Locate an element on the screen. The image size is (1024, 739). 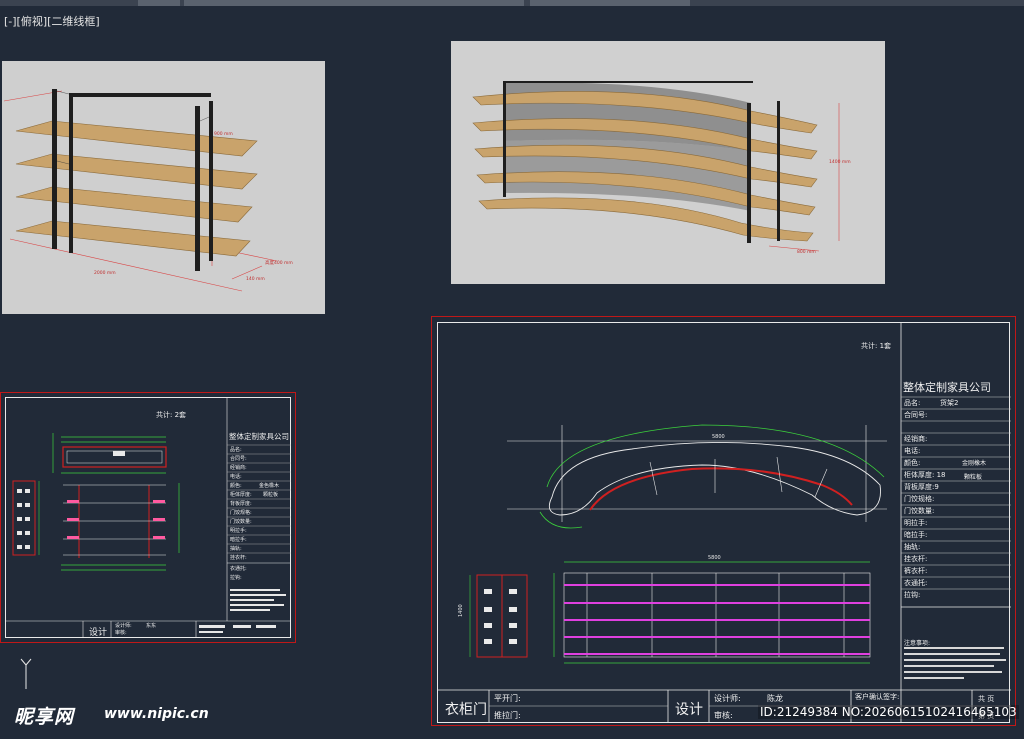
watermark-url: www.nipic.cn is located at coordinates (156, 714).